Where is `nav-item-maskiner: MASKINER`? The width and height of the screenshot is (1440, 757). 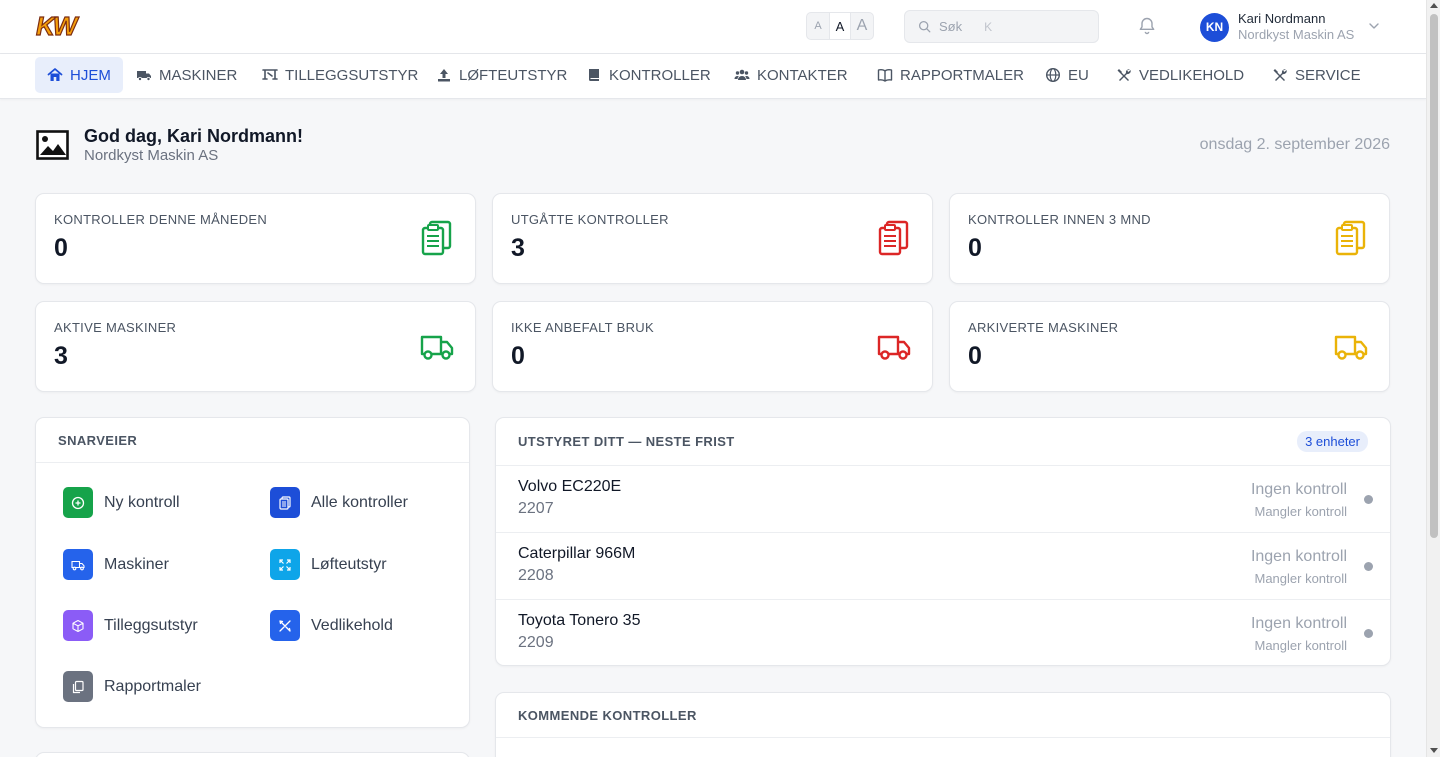
nav-item-maskiner: MASKINER is located at coordinates (186, 75).